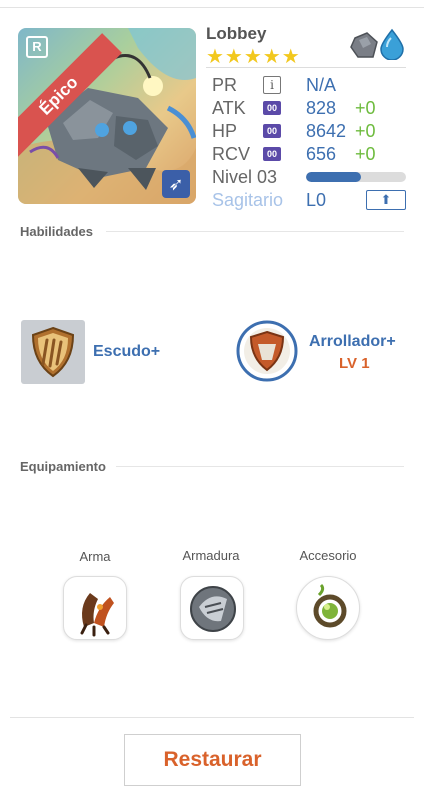 Image resolution: width=424 pixels, height=800 pixels. I want to click on skill-name-shield: Escudo+, so click(126, 352).